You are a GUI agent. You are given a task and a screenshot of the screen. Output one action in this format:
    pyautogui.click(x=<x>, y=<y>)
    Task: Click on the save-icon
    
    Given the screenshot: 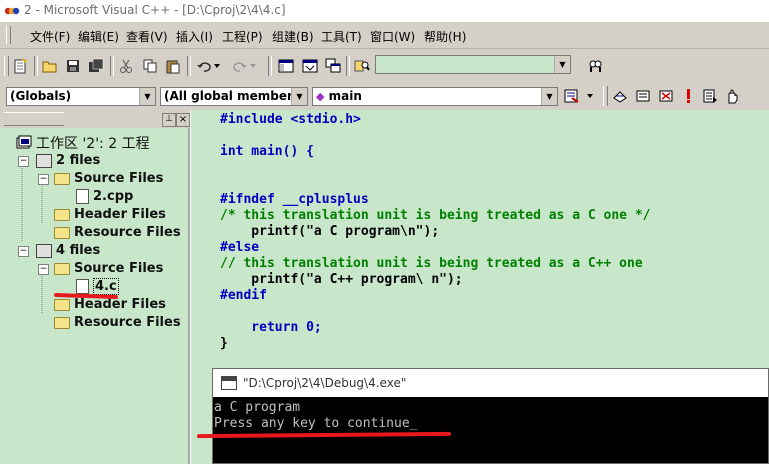 What is the action you would take?
    pyautogui.click(x=73, y=66)
    